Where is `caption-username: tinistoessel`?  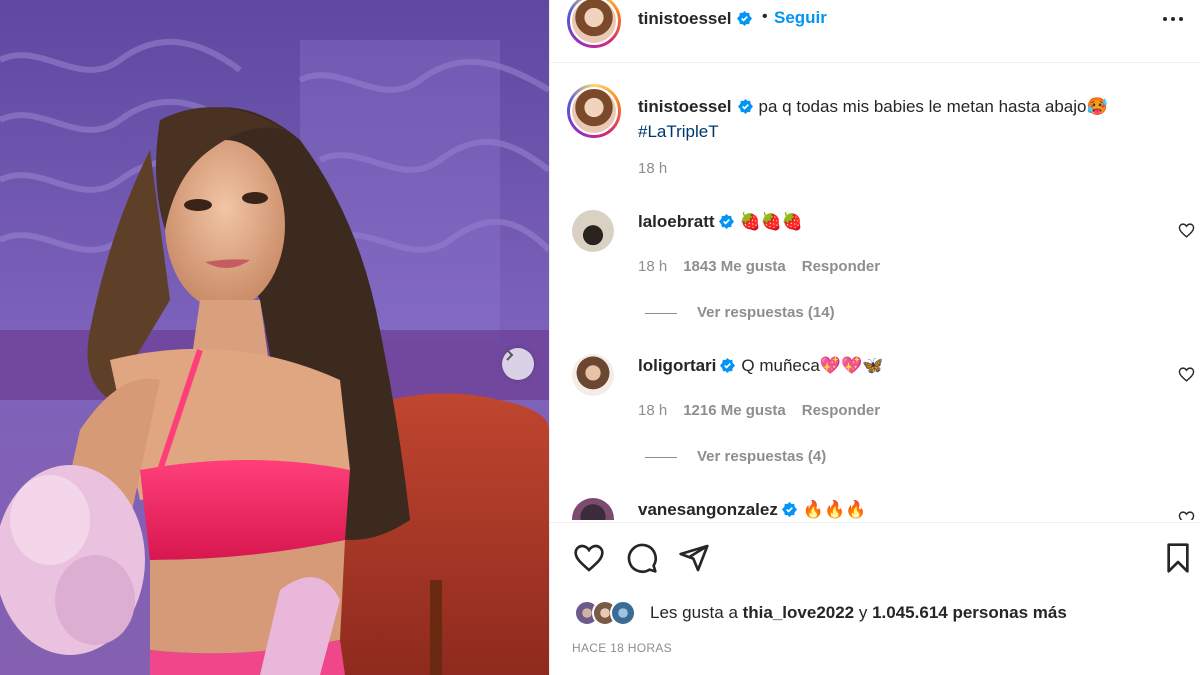
caption-username: tinistoessel is located at coordinates (685, 106).